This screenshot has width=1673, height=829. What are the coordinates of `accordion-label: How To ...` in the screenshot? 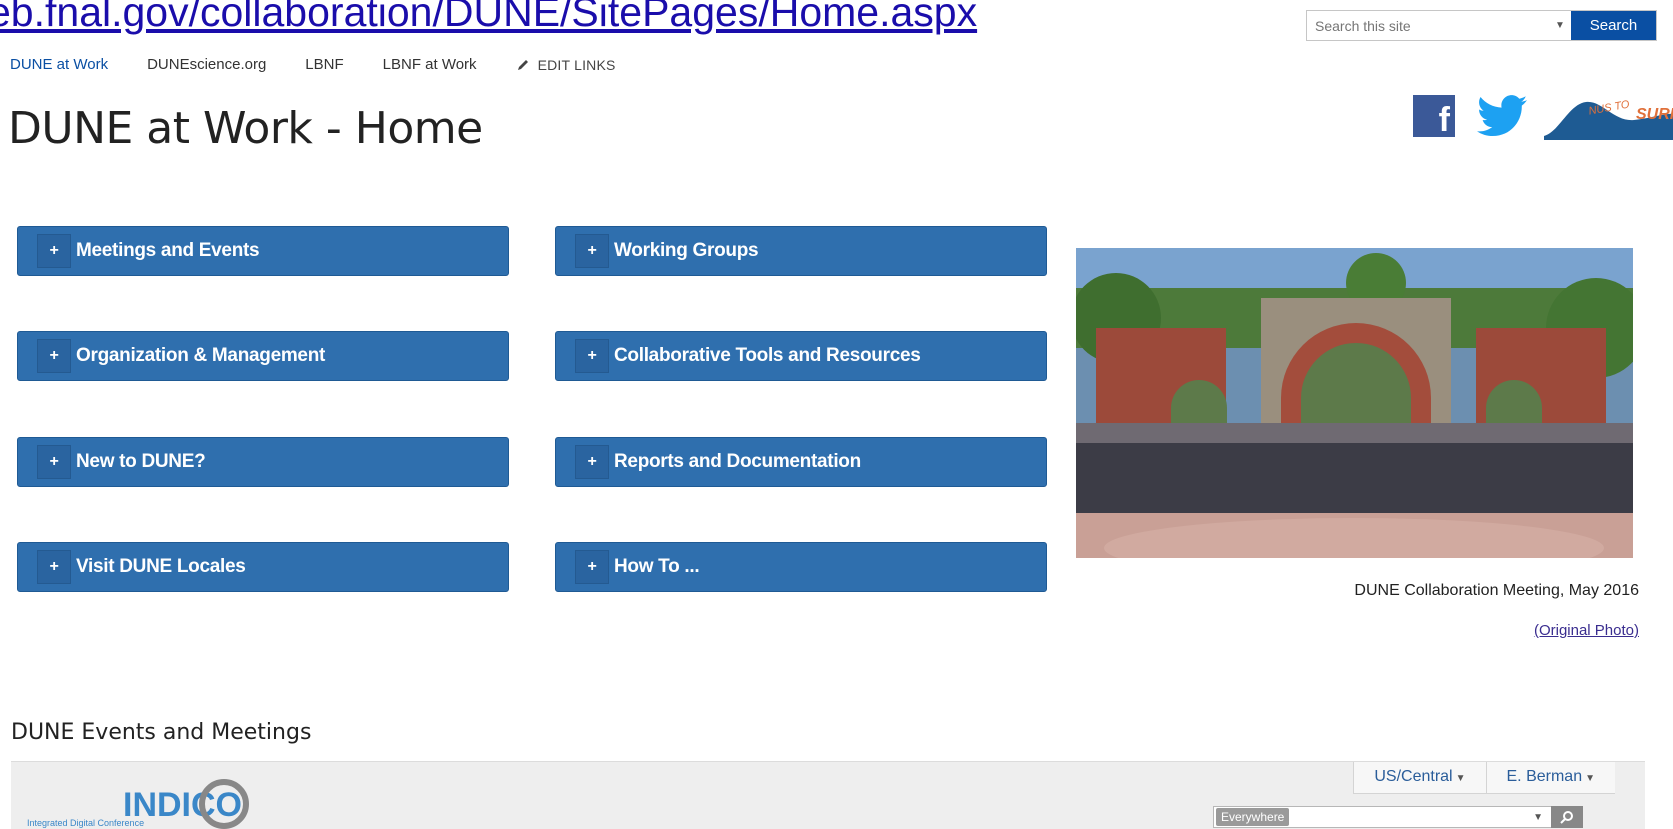 It's located at (657, 566).